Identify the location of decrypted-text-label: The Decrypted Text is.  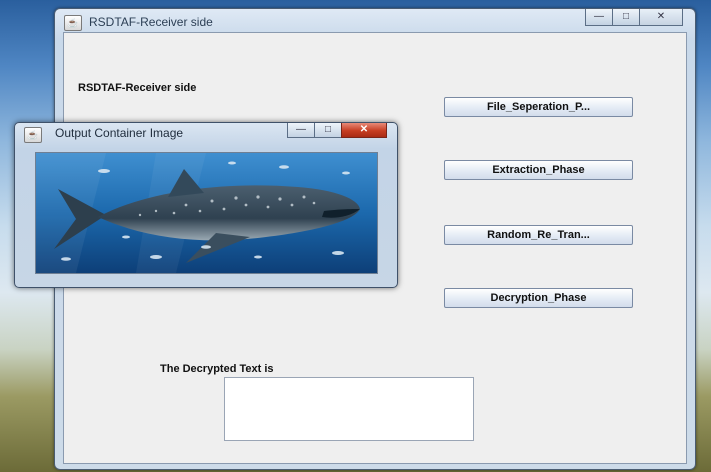
(217, 369).